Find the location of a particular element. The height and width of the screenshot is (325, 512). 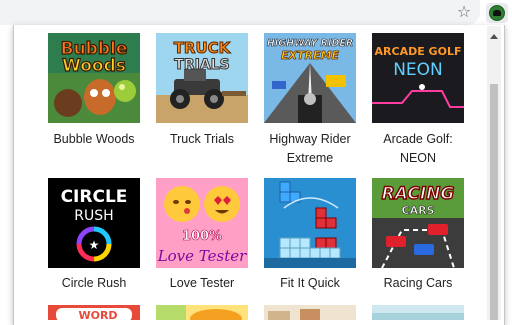

game-title: Arcade Golf: NEON is located at coordinates (418, 149).